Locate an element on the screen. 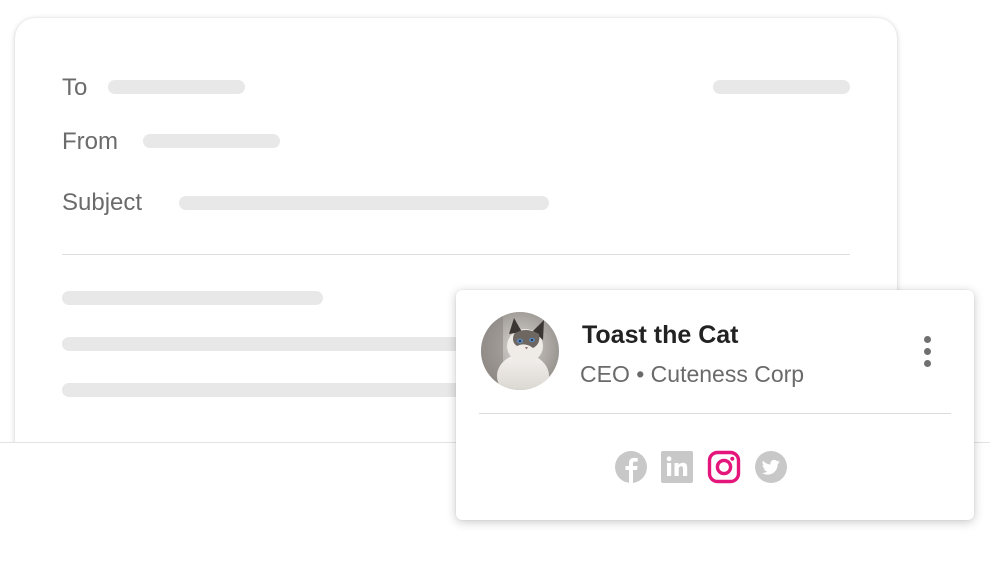  avatar is located at coordinates (520, 351).